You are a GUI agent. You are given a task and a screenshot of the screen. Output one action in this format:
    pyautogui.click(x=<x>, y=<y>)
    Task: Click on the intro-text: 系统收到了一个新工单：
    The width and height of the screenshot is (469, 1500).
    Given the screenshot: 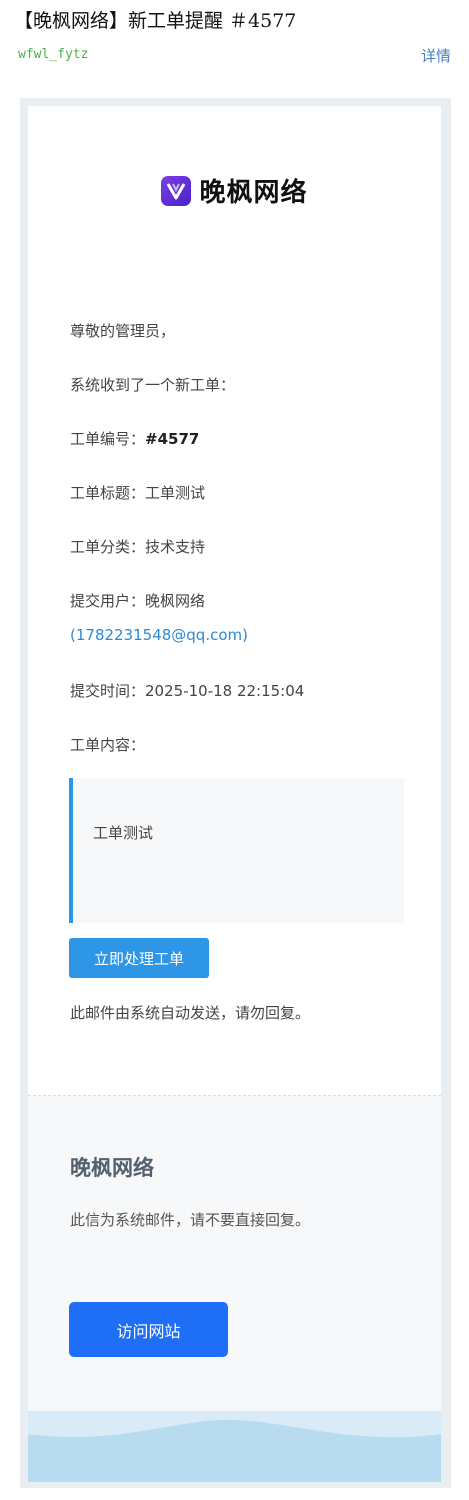 What is the action you would take?
    pyautogui.click(x=153, y=385)
    